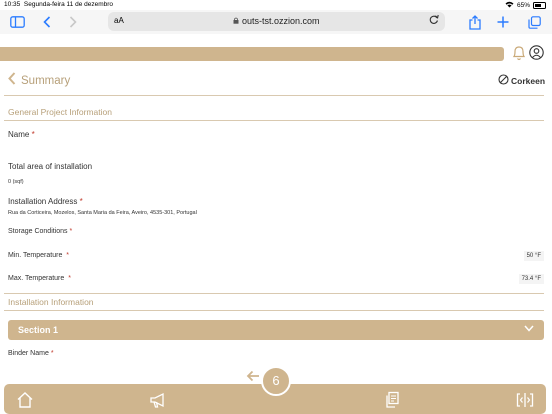 The image size is (552, 414). I want to click on binder-name-label: Binder Name *, so click(31, 353).